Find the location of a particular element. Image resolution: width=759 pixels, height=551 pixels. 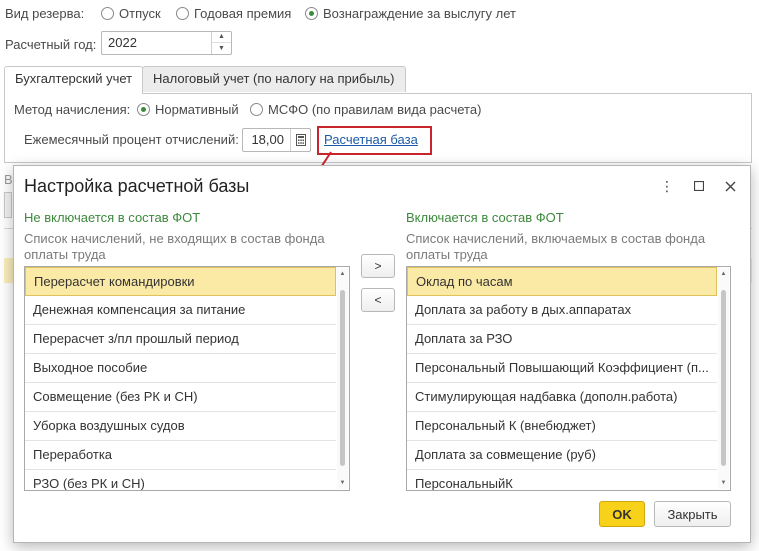

list-item: Денежная компенсация за питание is located at coordinates (180, 310).